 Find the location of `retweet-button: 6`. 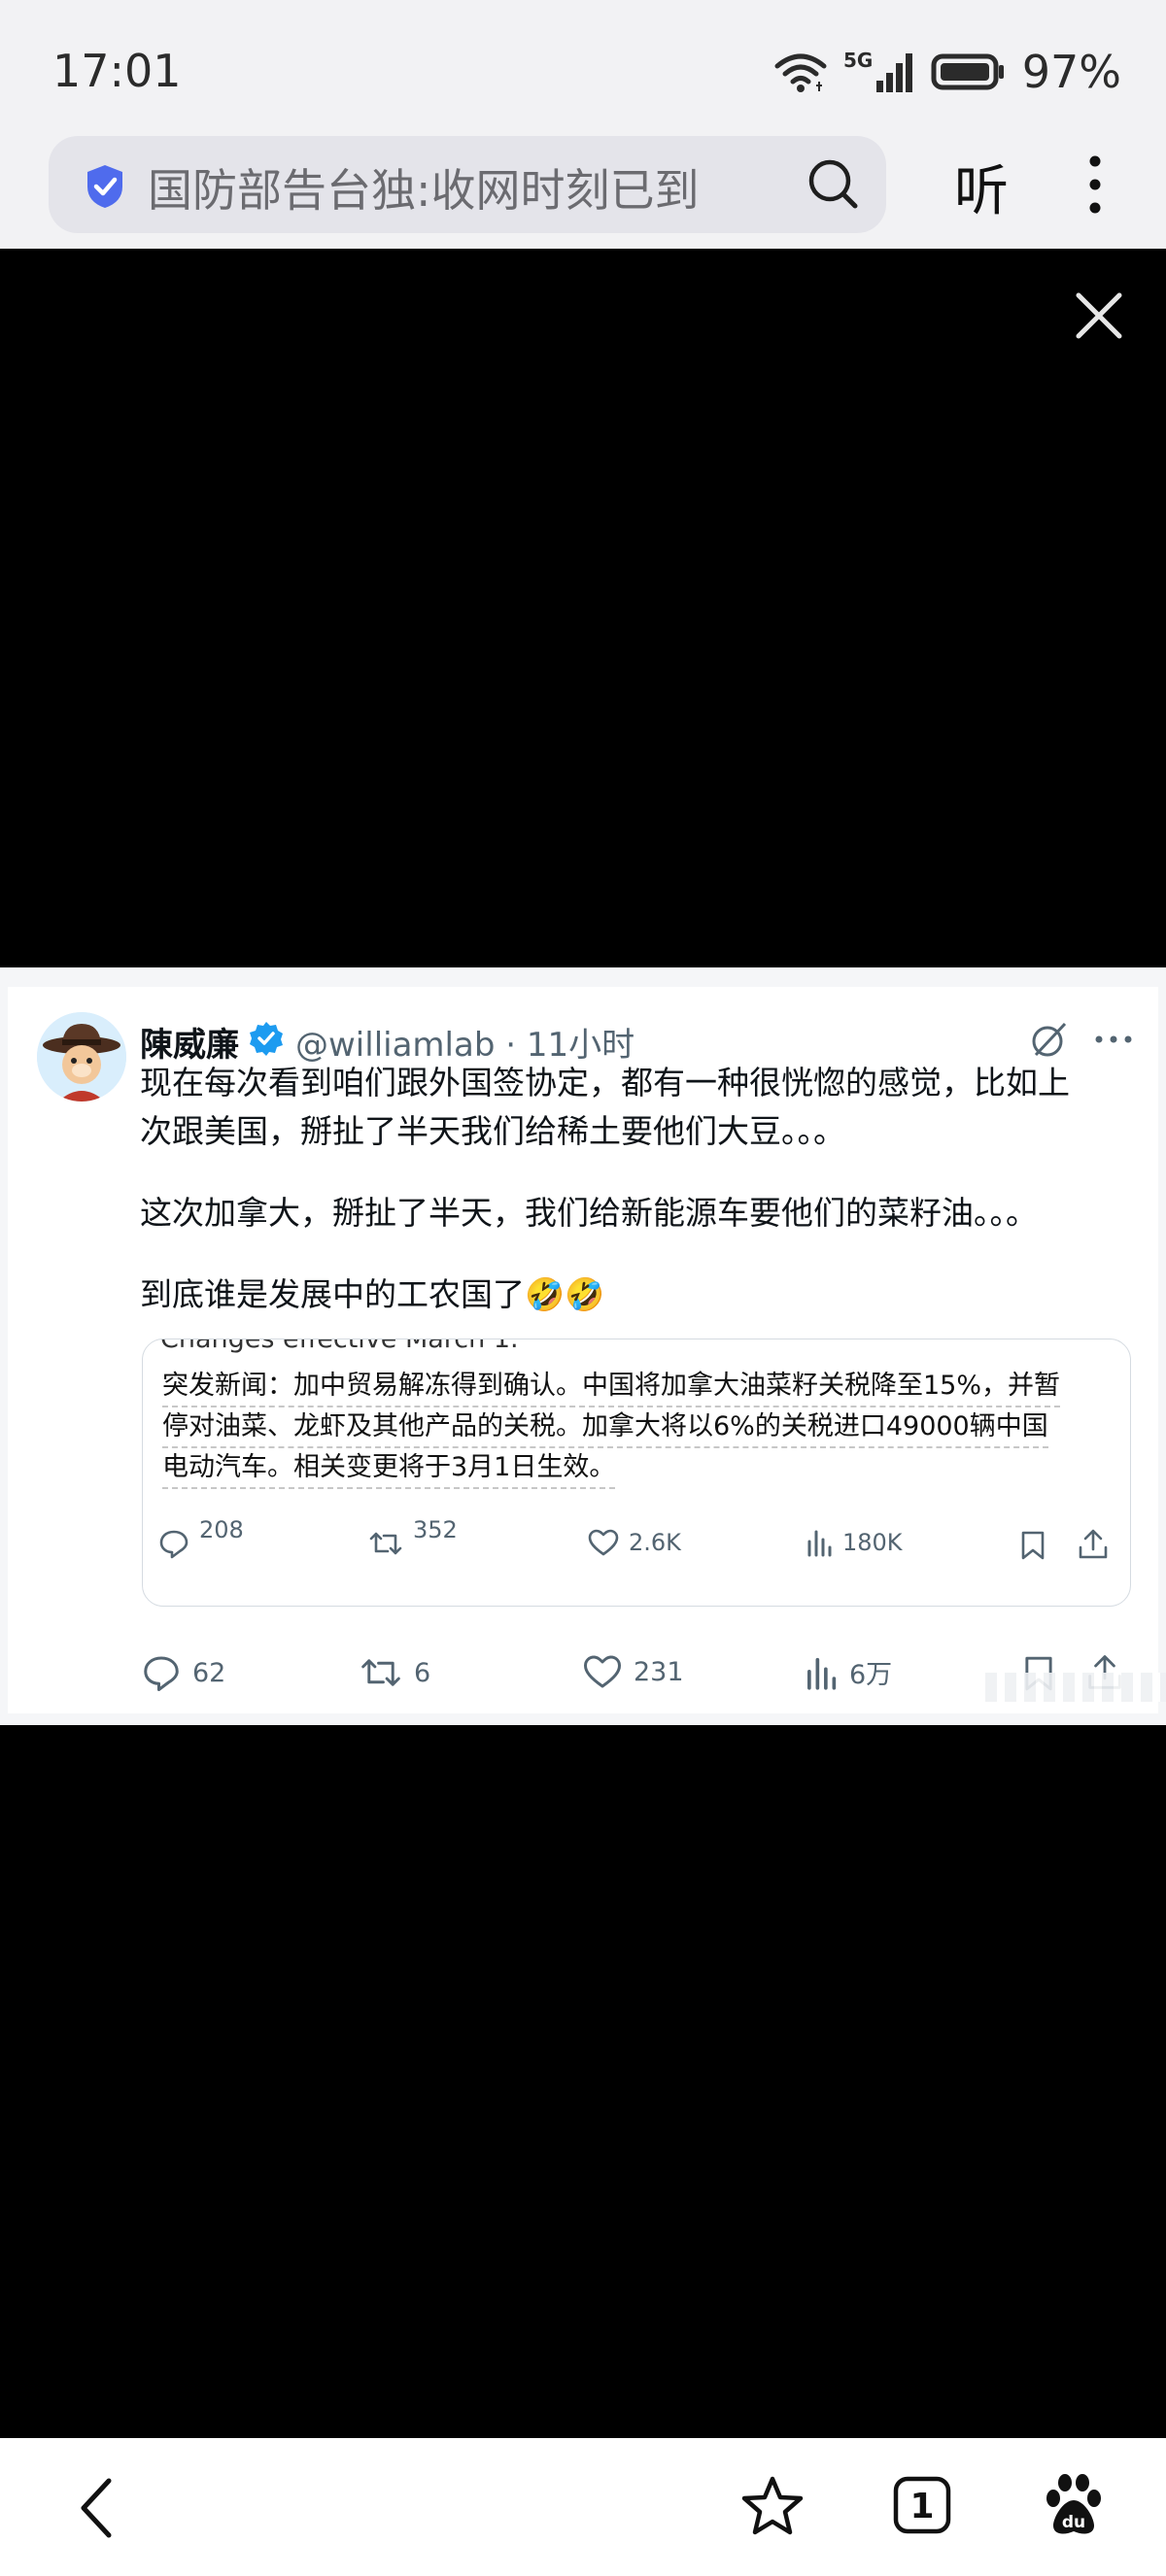

retweet-button: 6 is located at coordinates (395, 1672).